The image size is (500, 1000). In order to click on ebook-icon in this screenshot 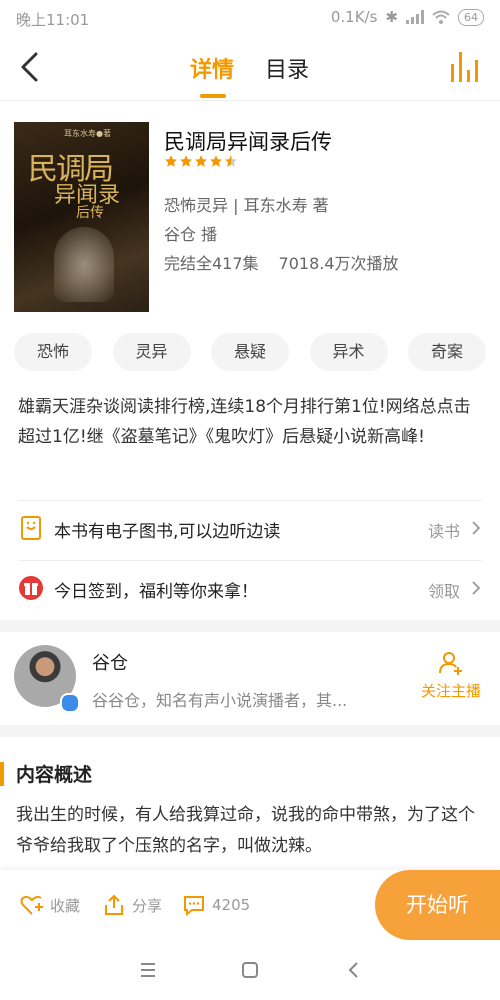, I will do `click(31, 528)`.